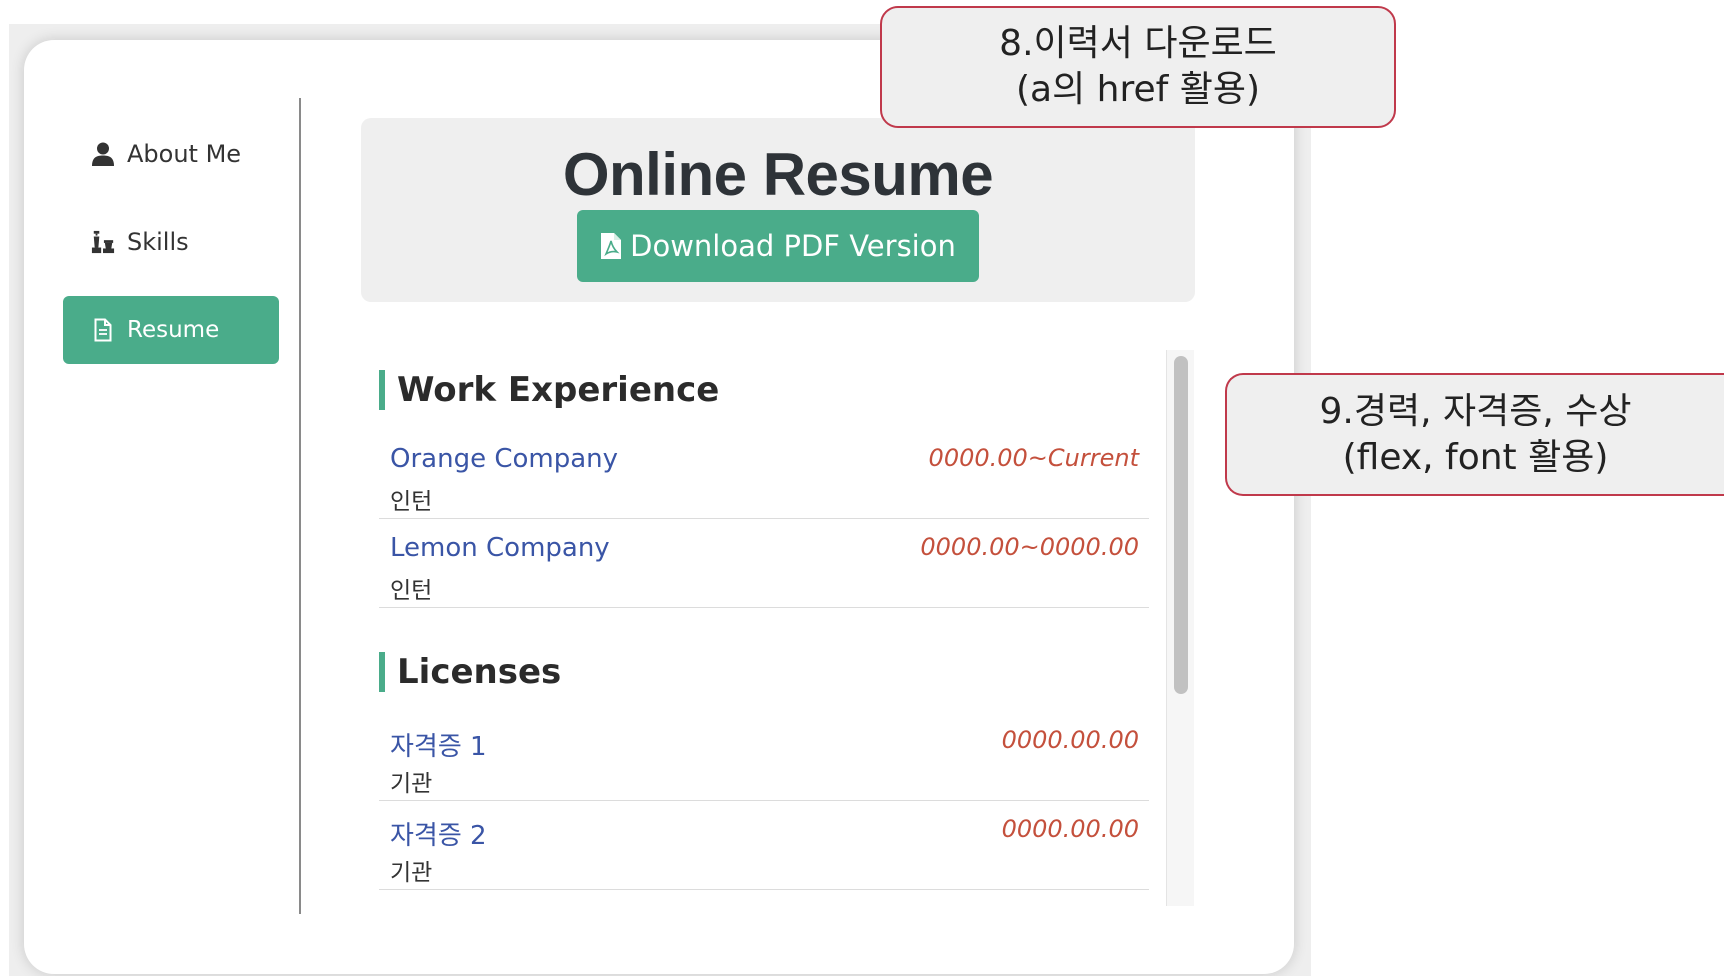  I want to click on scrollbar-thumb, so click(1181, 525).